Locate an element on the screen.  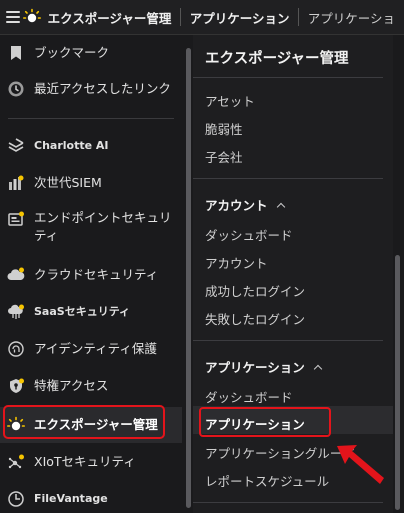
submenu-item-failed-logins: 失敗したログイン is located at coordinates (255, 318).